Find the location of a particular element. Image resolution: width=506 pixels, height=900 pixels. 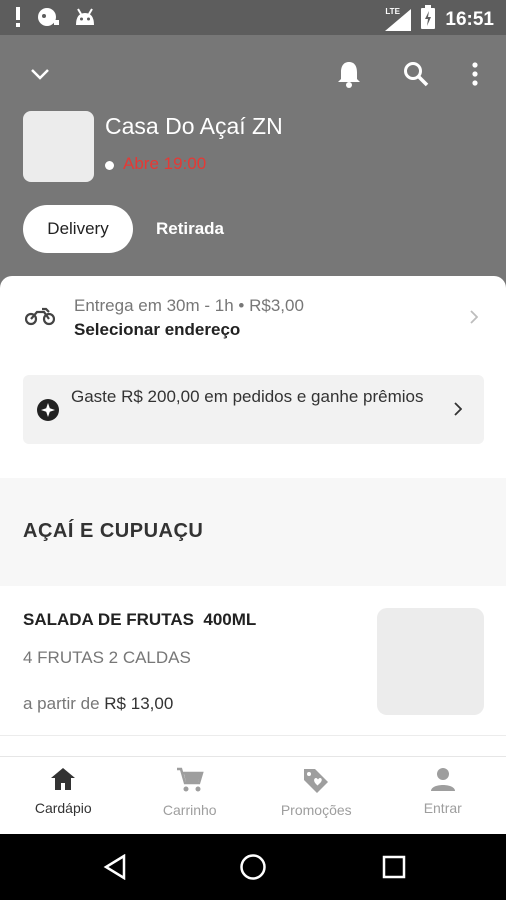

nav-label-entrar: Entrar is located at coordinates (442, 808).